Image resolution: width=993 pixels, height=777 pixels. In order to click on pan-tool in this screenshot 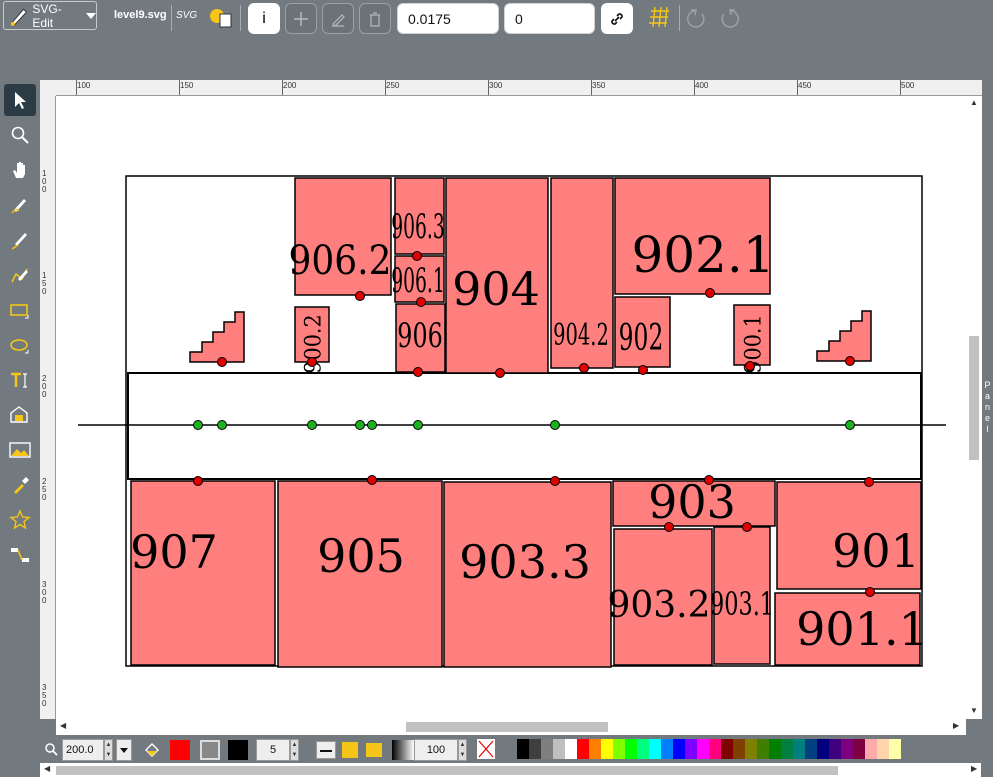, I will do `click(20, 170)`.